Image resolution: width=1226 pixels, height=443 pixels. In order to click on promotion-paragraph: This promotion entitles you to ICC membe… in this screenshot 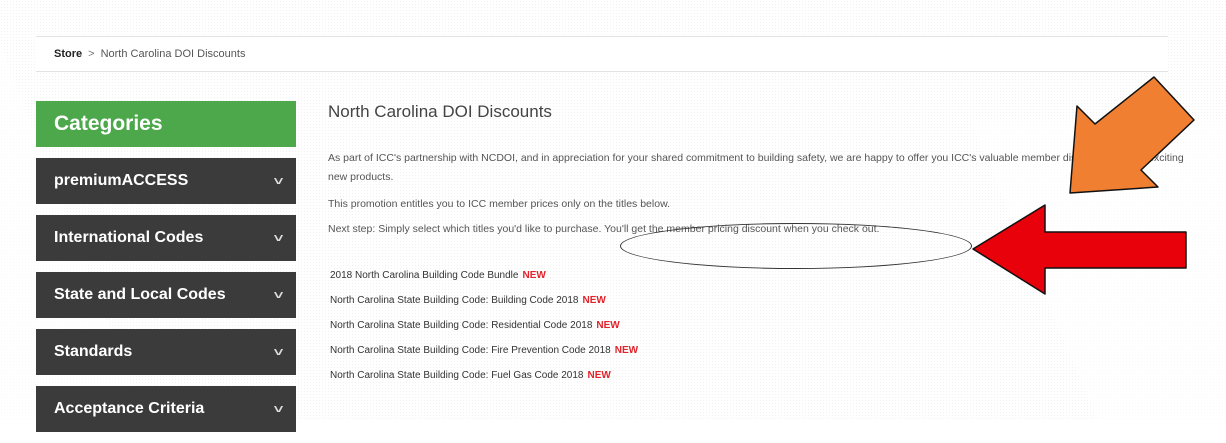, I will do `click(499, 204)`.